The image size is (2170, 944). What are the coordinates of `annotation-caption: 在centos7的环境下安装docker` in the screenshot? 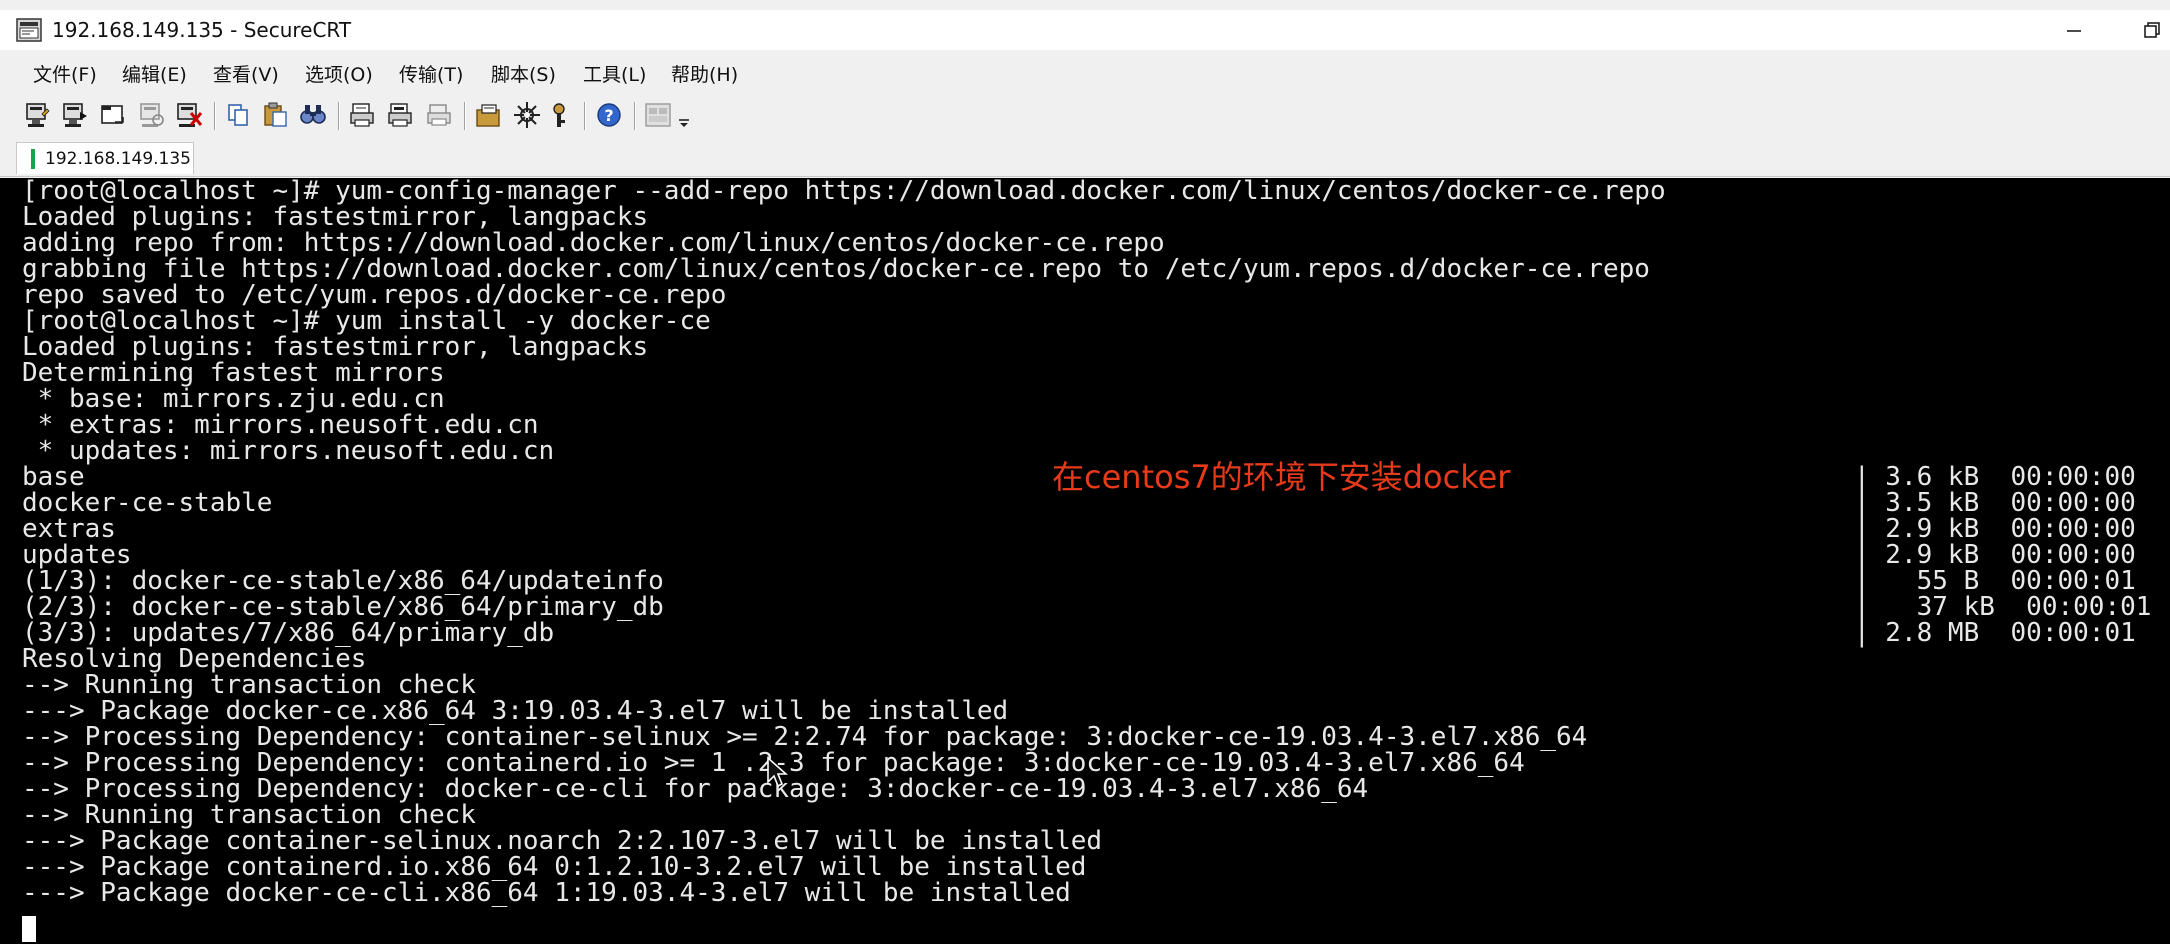 It's located at (1281, 477).